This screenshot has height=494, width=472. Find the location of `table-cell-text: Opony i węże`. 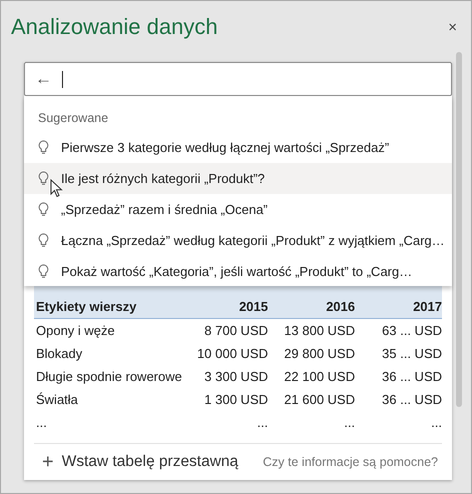

table-cell-text: Opony i węże is located at coordinates (75, 330).